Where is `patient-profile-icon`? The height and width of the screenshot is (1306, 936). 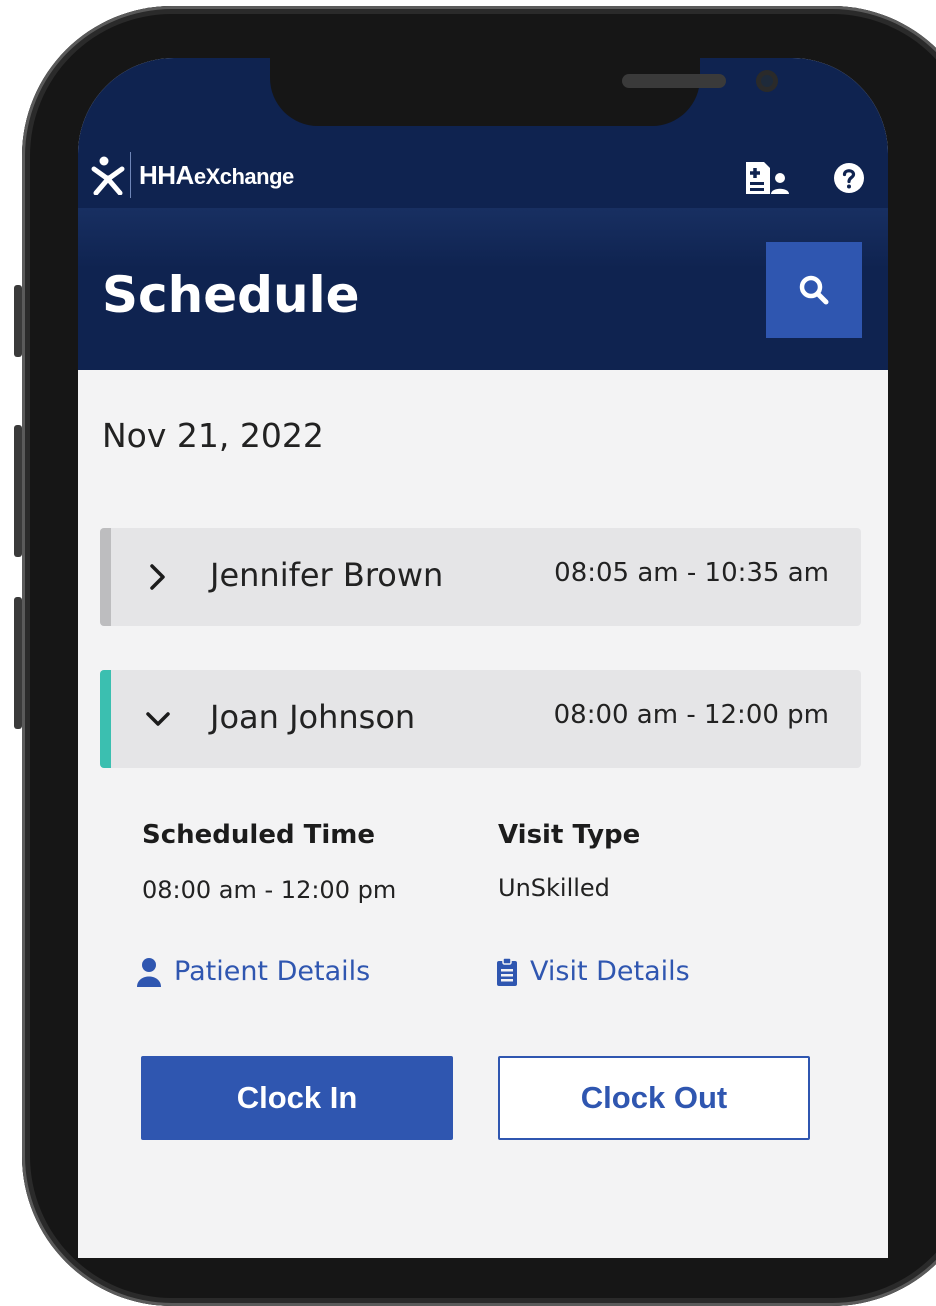
patient-profile-icon is located at coordinates (767, 178).